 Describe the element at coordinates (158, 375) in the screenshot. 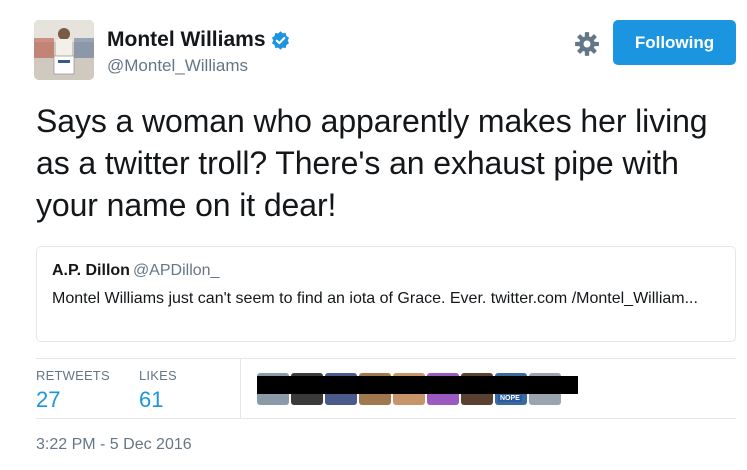

I see `likes-label: LIKES` at that location.